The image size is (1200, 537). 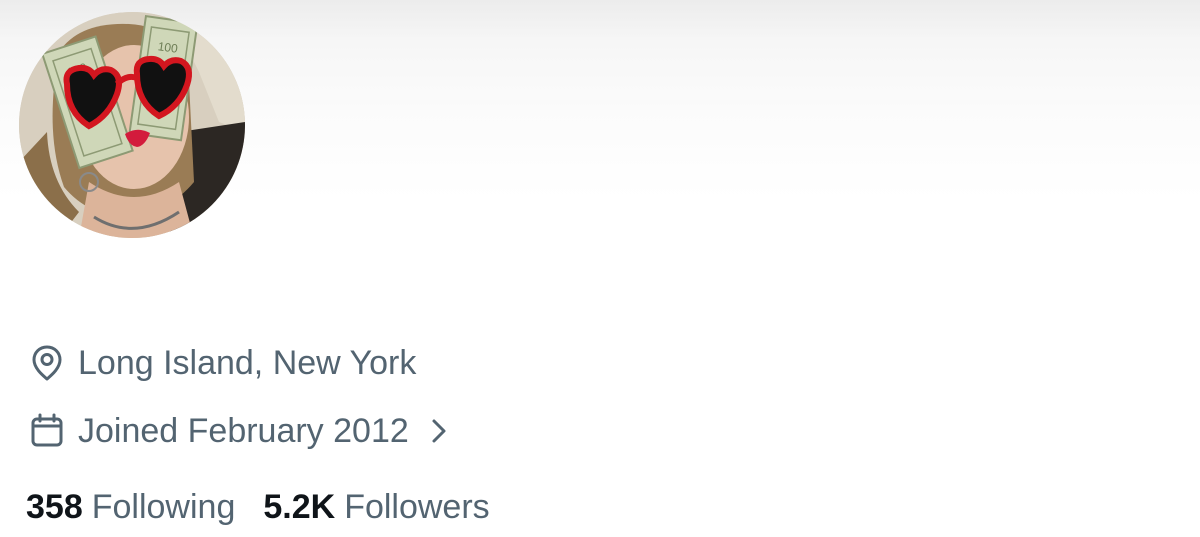 I want to click on following-count: 358, so click(x=54, y=507).